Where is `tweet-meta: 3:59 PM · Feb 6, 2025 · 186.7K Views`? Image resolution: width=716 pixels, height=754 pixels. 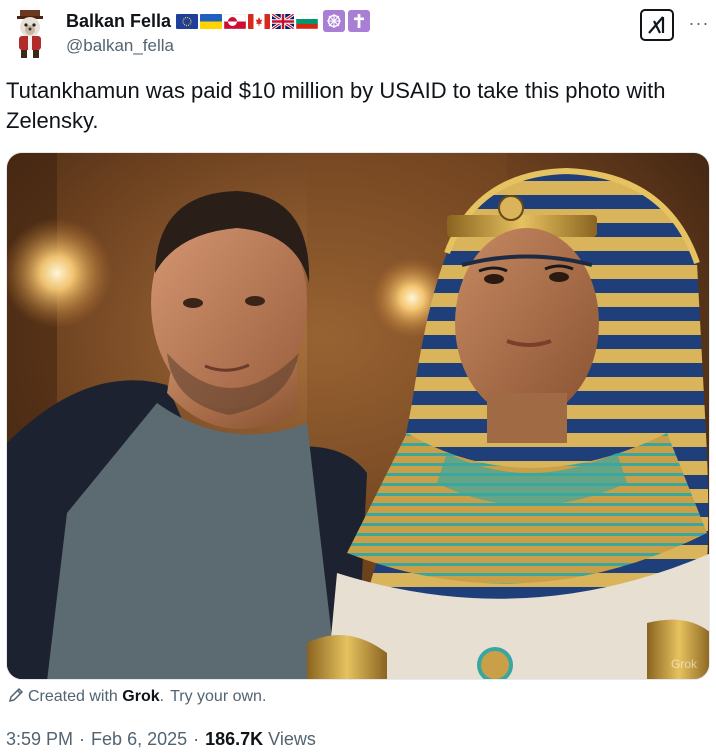
tweet-meta: 3:59 PM · Feb 6, 2025 · 186.7K Views is located at coordinates (161, 739).